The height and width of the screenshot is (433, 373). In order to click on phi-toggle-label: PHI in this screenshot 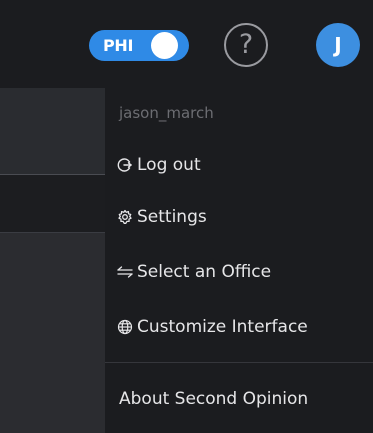, I will do `click(118, 45)`.